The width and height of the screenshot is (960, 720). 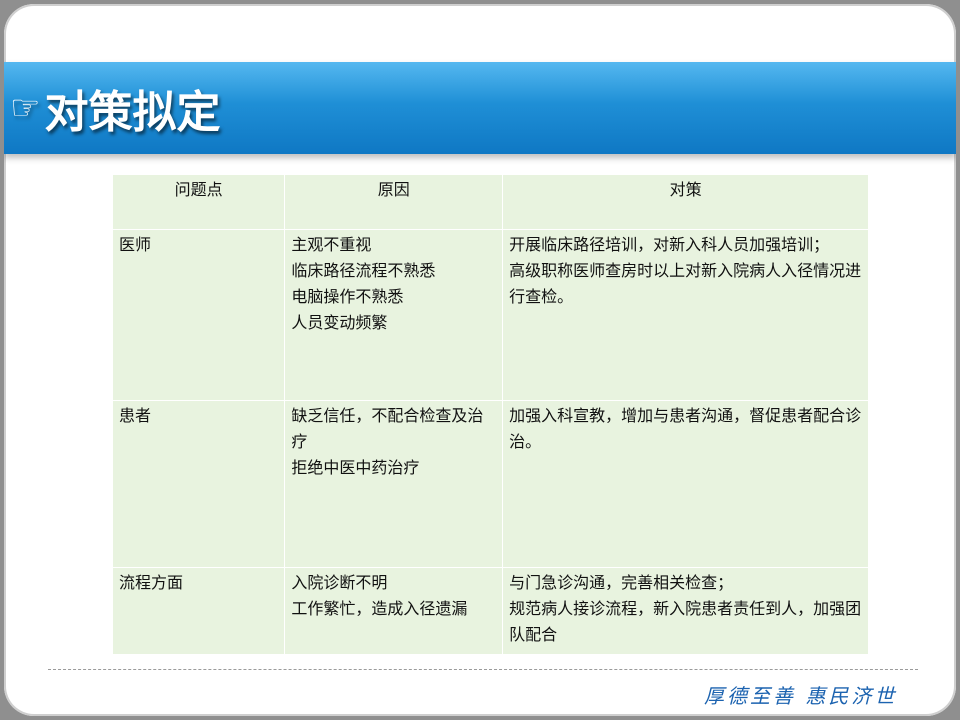 What do you see at coordinates (339, 582) in the screenshot?
I see `cause-item: 入院诊断不明` at bounding box center [339, 582].